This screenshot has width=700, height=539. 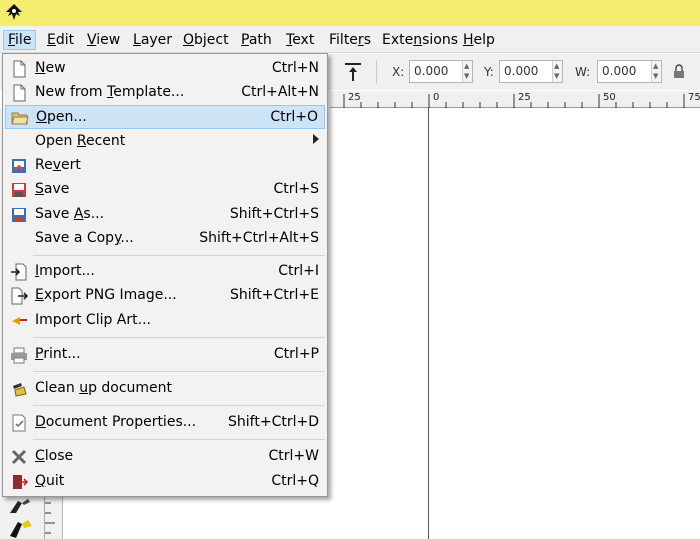 What do you see at coordinates (19, 93) in the screenshot?
I see `template-document-icon` at bounding box center [19, 93].